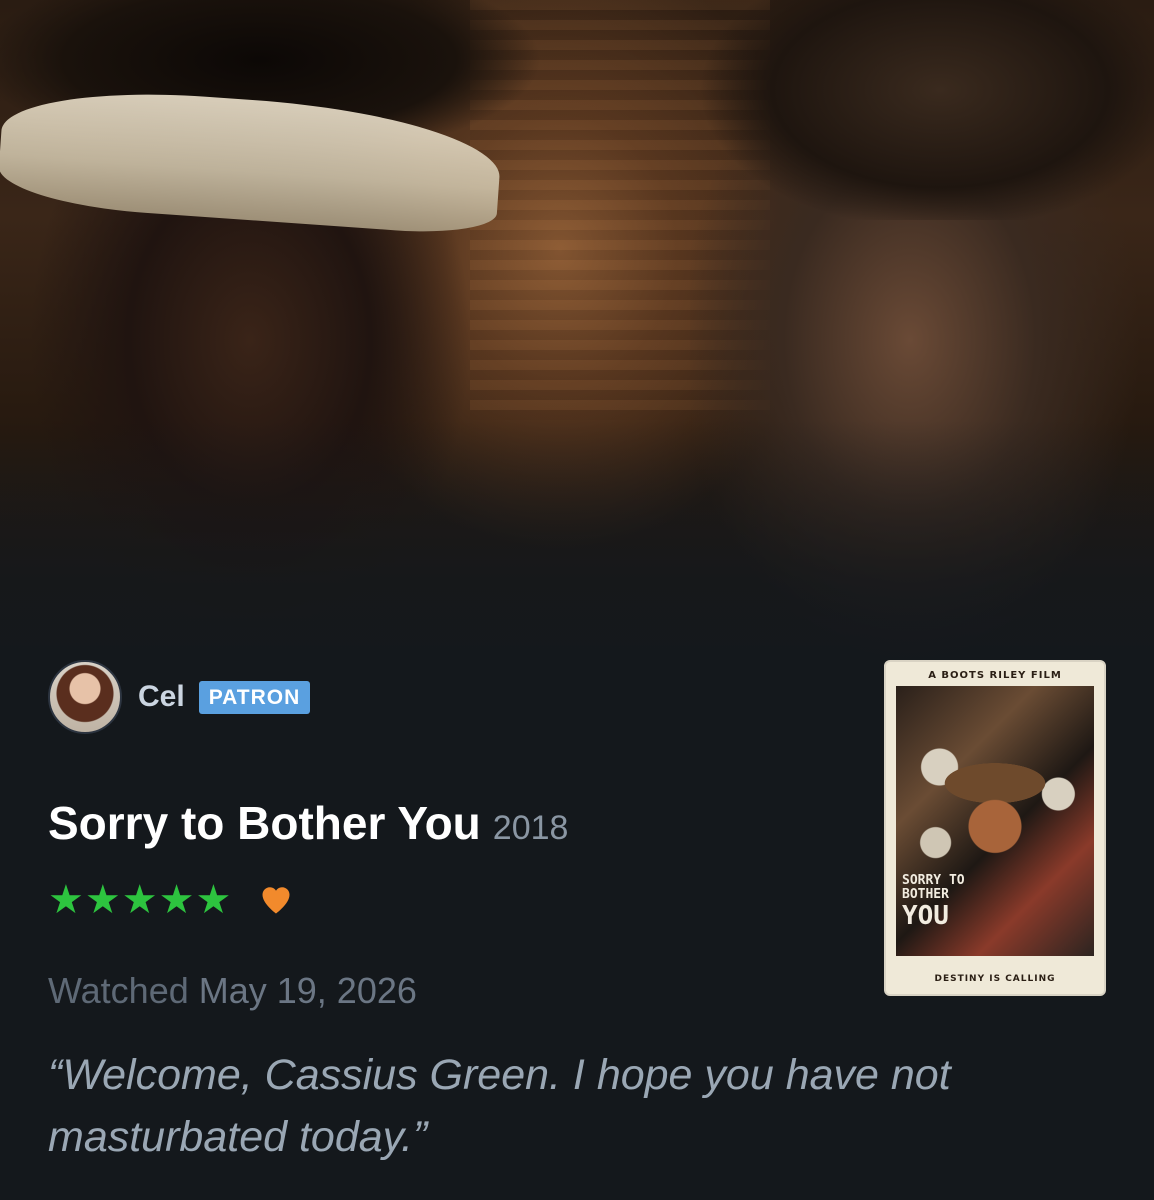 The width and height of the screenshot is (1154, 1200). Describe the element at coordinates (85, 697) in the screenshot. I see `avatar` at that location.